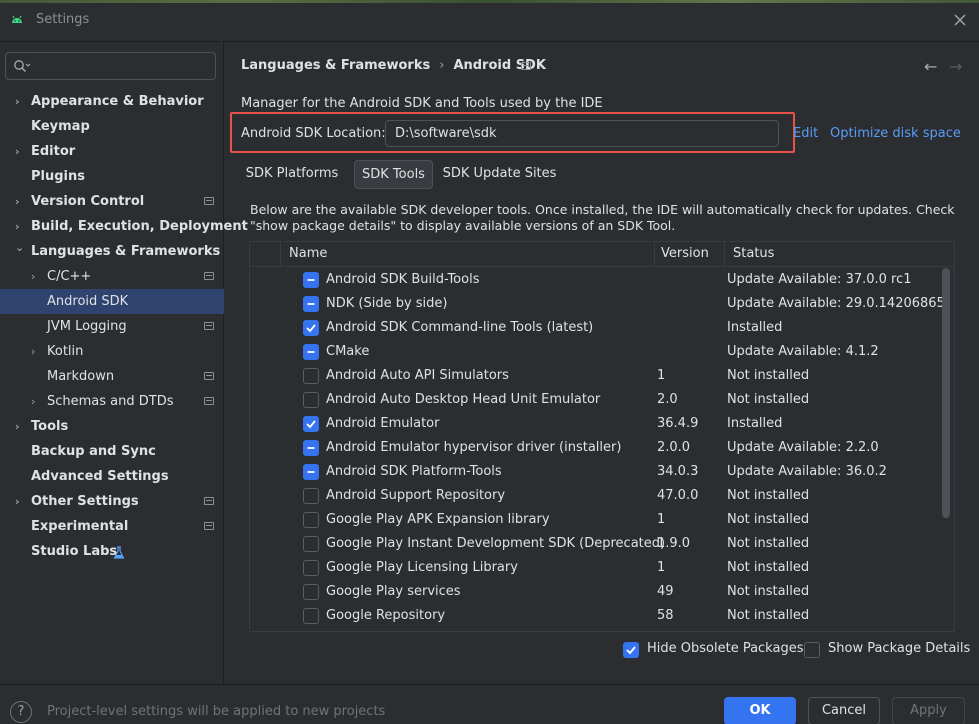  I want to click on table-row: CMake Update Available: 4.1.2, so click(602, 352).